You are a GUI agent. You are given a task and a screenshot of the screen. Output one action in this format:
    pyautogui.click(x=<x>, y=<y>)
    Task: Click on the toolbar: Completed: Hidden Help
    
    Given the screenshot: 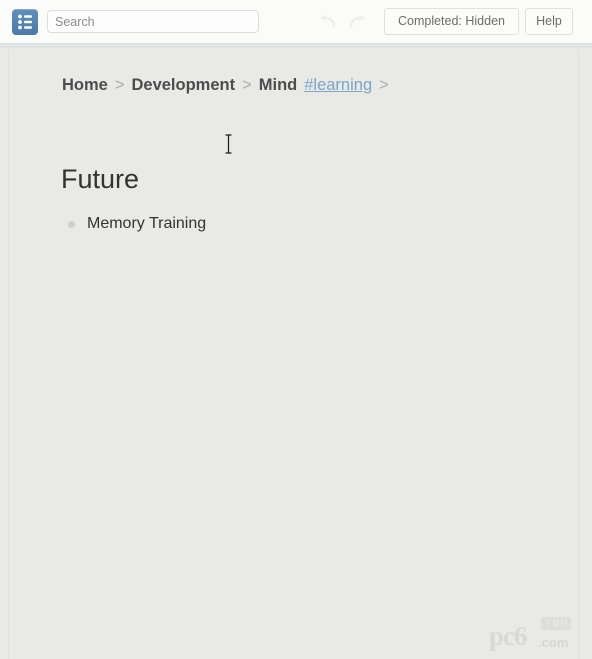 What is the action you would take?
    pyautogui.click(x=296, y=22)
    